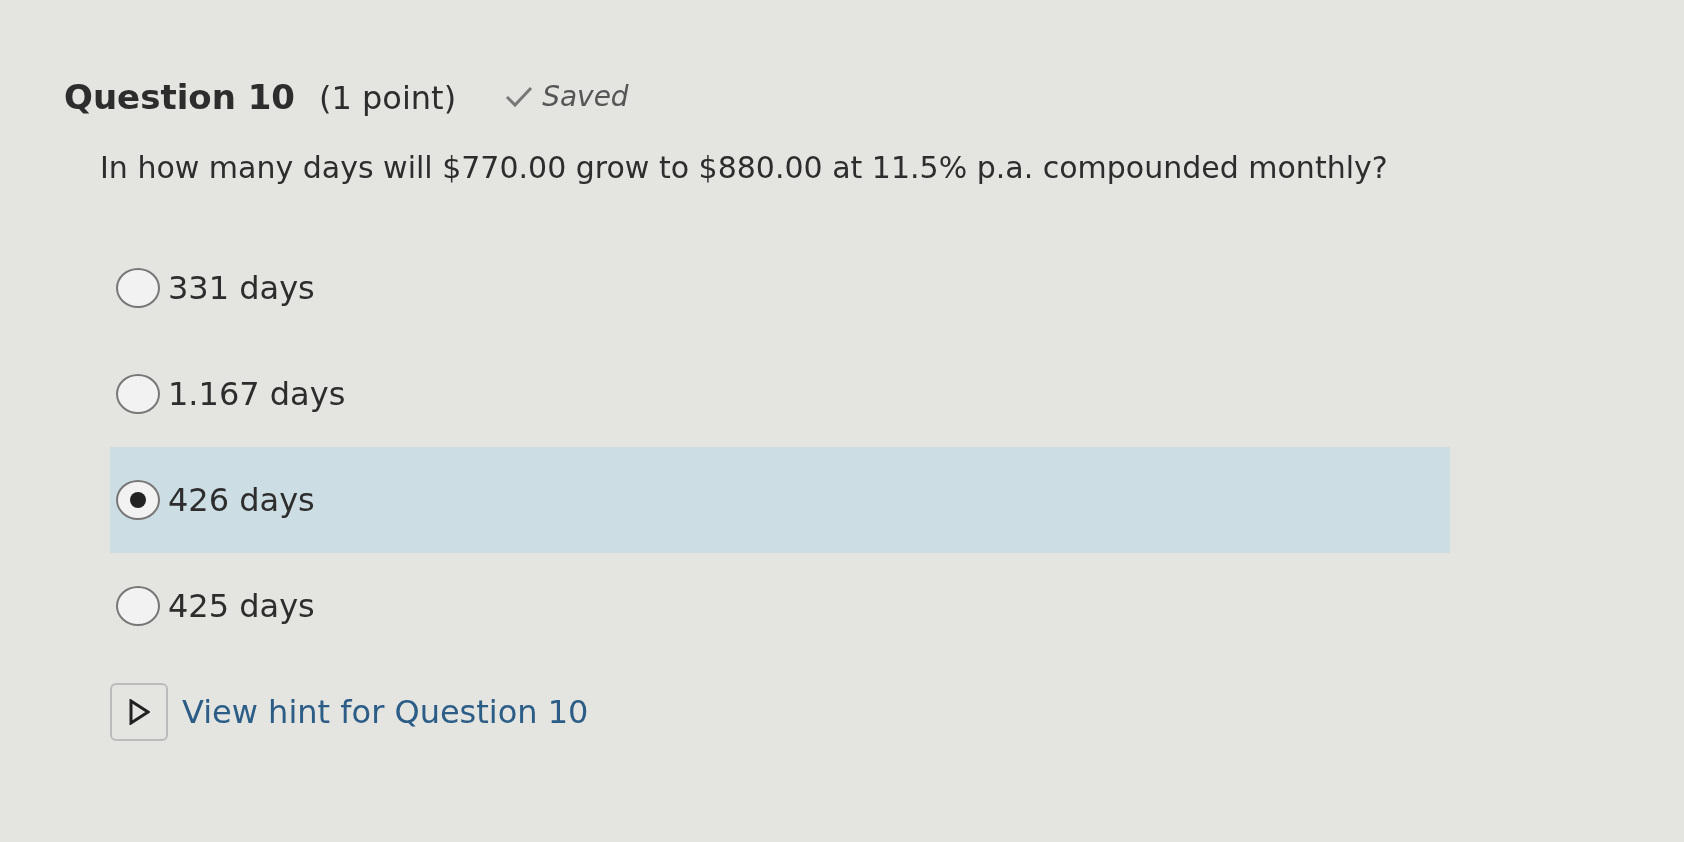 The width and height of the screenshot is (1684, 842). Describe the element at coordinates (241, 605) in the screenshot. I see `option-label: 425 days` at that location.